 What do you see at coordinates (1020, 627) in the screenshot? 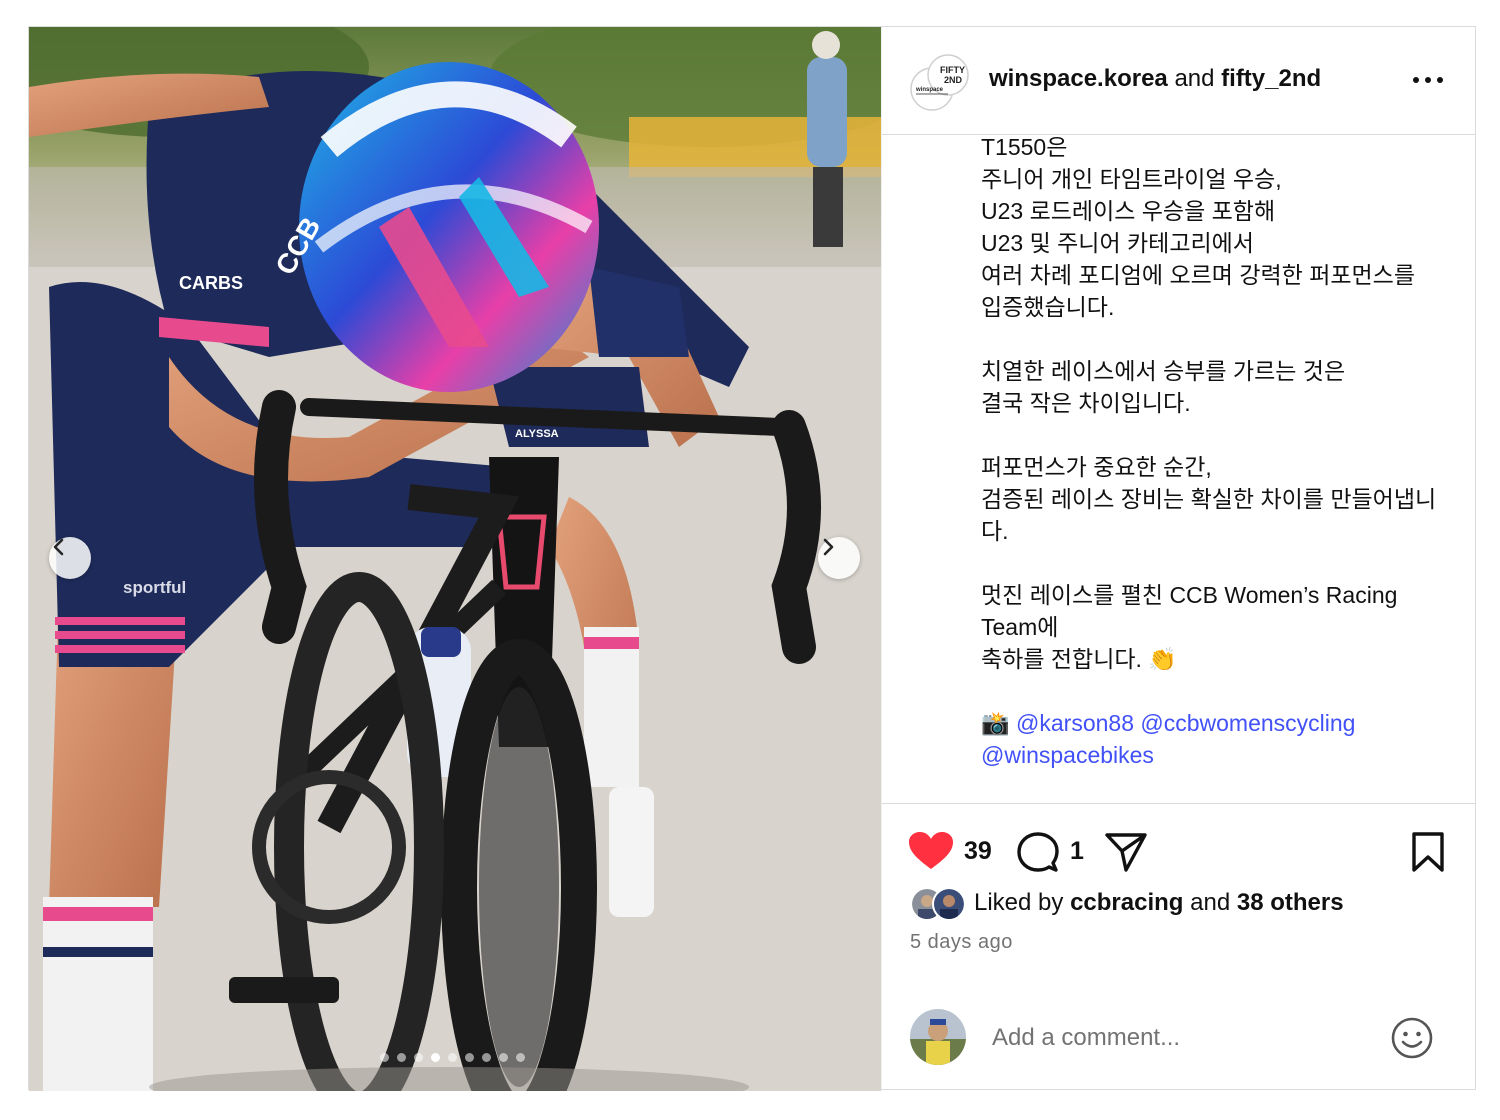
I see `caption-line: Team에` at bounding box center [1020, 627].